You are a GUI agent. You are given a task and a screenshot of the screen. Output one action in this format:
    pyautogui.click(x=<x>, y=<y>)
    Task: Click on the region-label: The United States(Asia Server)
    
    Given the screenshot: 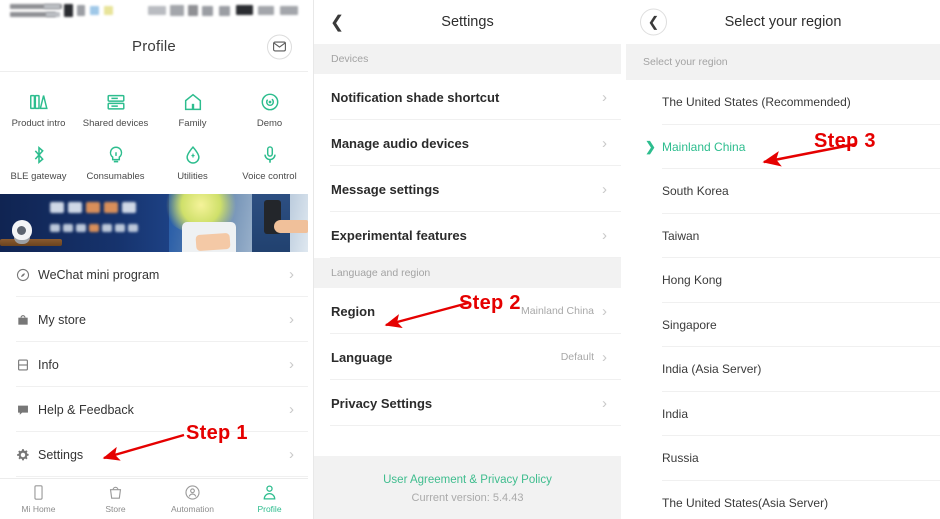 What is the action you would take?
    pyautogui.click(x=745, y=502)
    